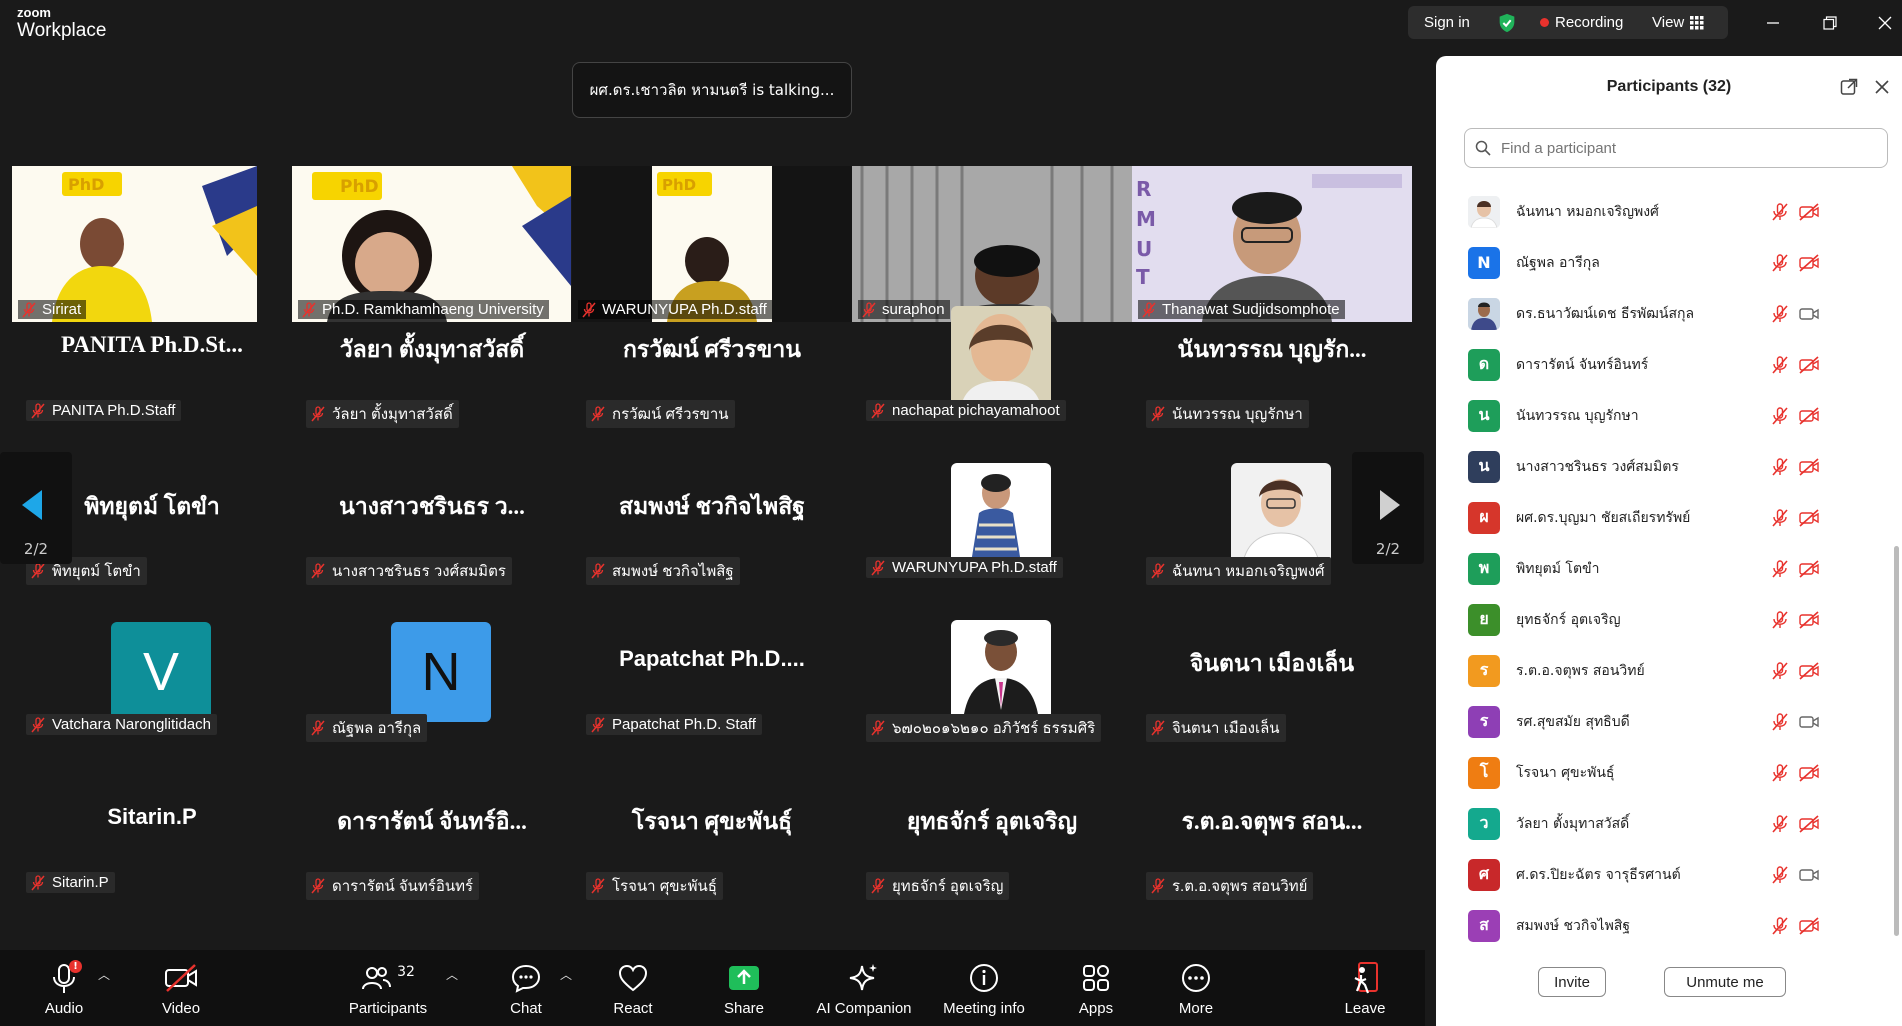 This screenshot has width=1902, height=1026. I want to click on participant-tile: สมพงษ์ ชวกิจไพสิฐ สมพงษ์ ชวกิจไพสิฐ, so click(712, 536).